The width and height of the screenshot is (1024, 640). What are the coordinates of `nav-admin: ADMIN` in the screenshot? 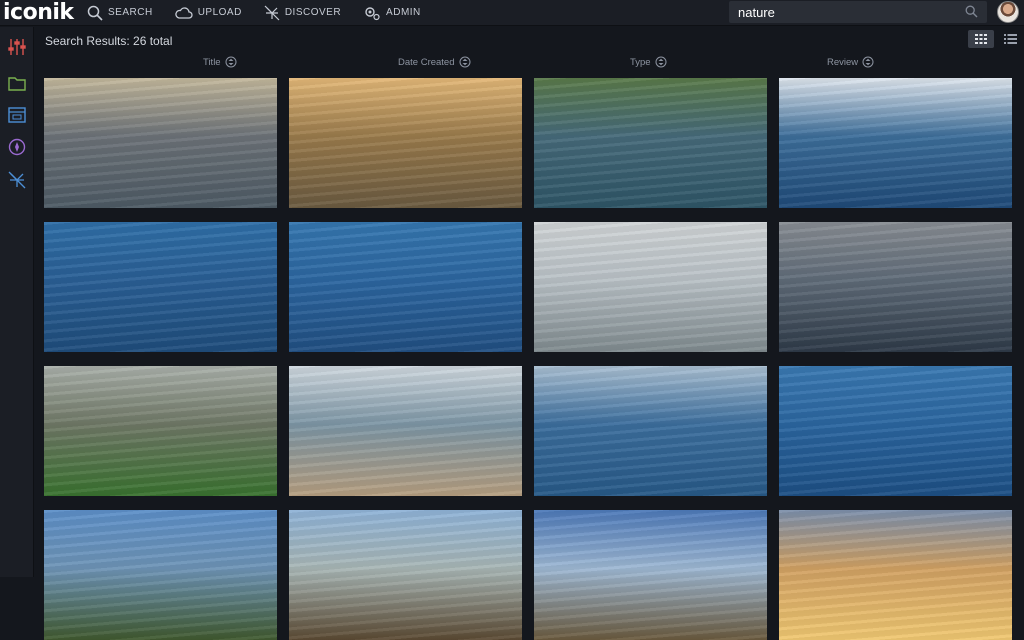 It's located at (392, 13).